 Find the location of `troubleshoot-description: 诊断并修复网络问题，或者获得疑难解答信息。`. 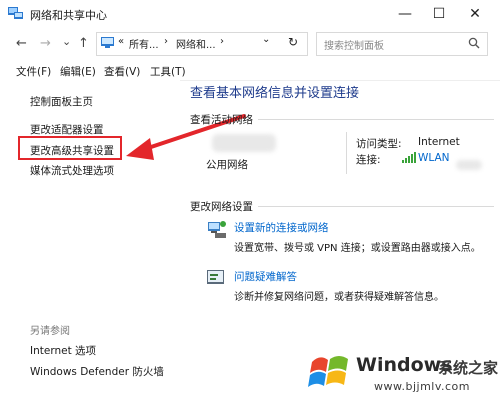

troubleshoot-description: 诊断并修复网络问题，或者获得疑难解答信息。 is located at coordinates (339, 297).